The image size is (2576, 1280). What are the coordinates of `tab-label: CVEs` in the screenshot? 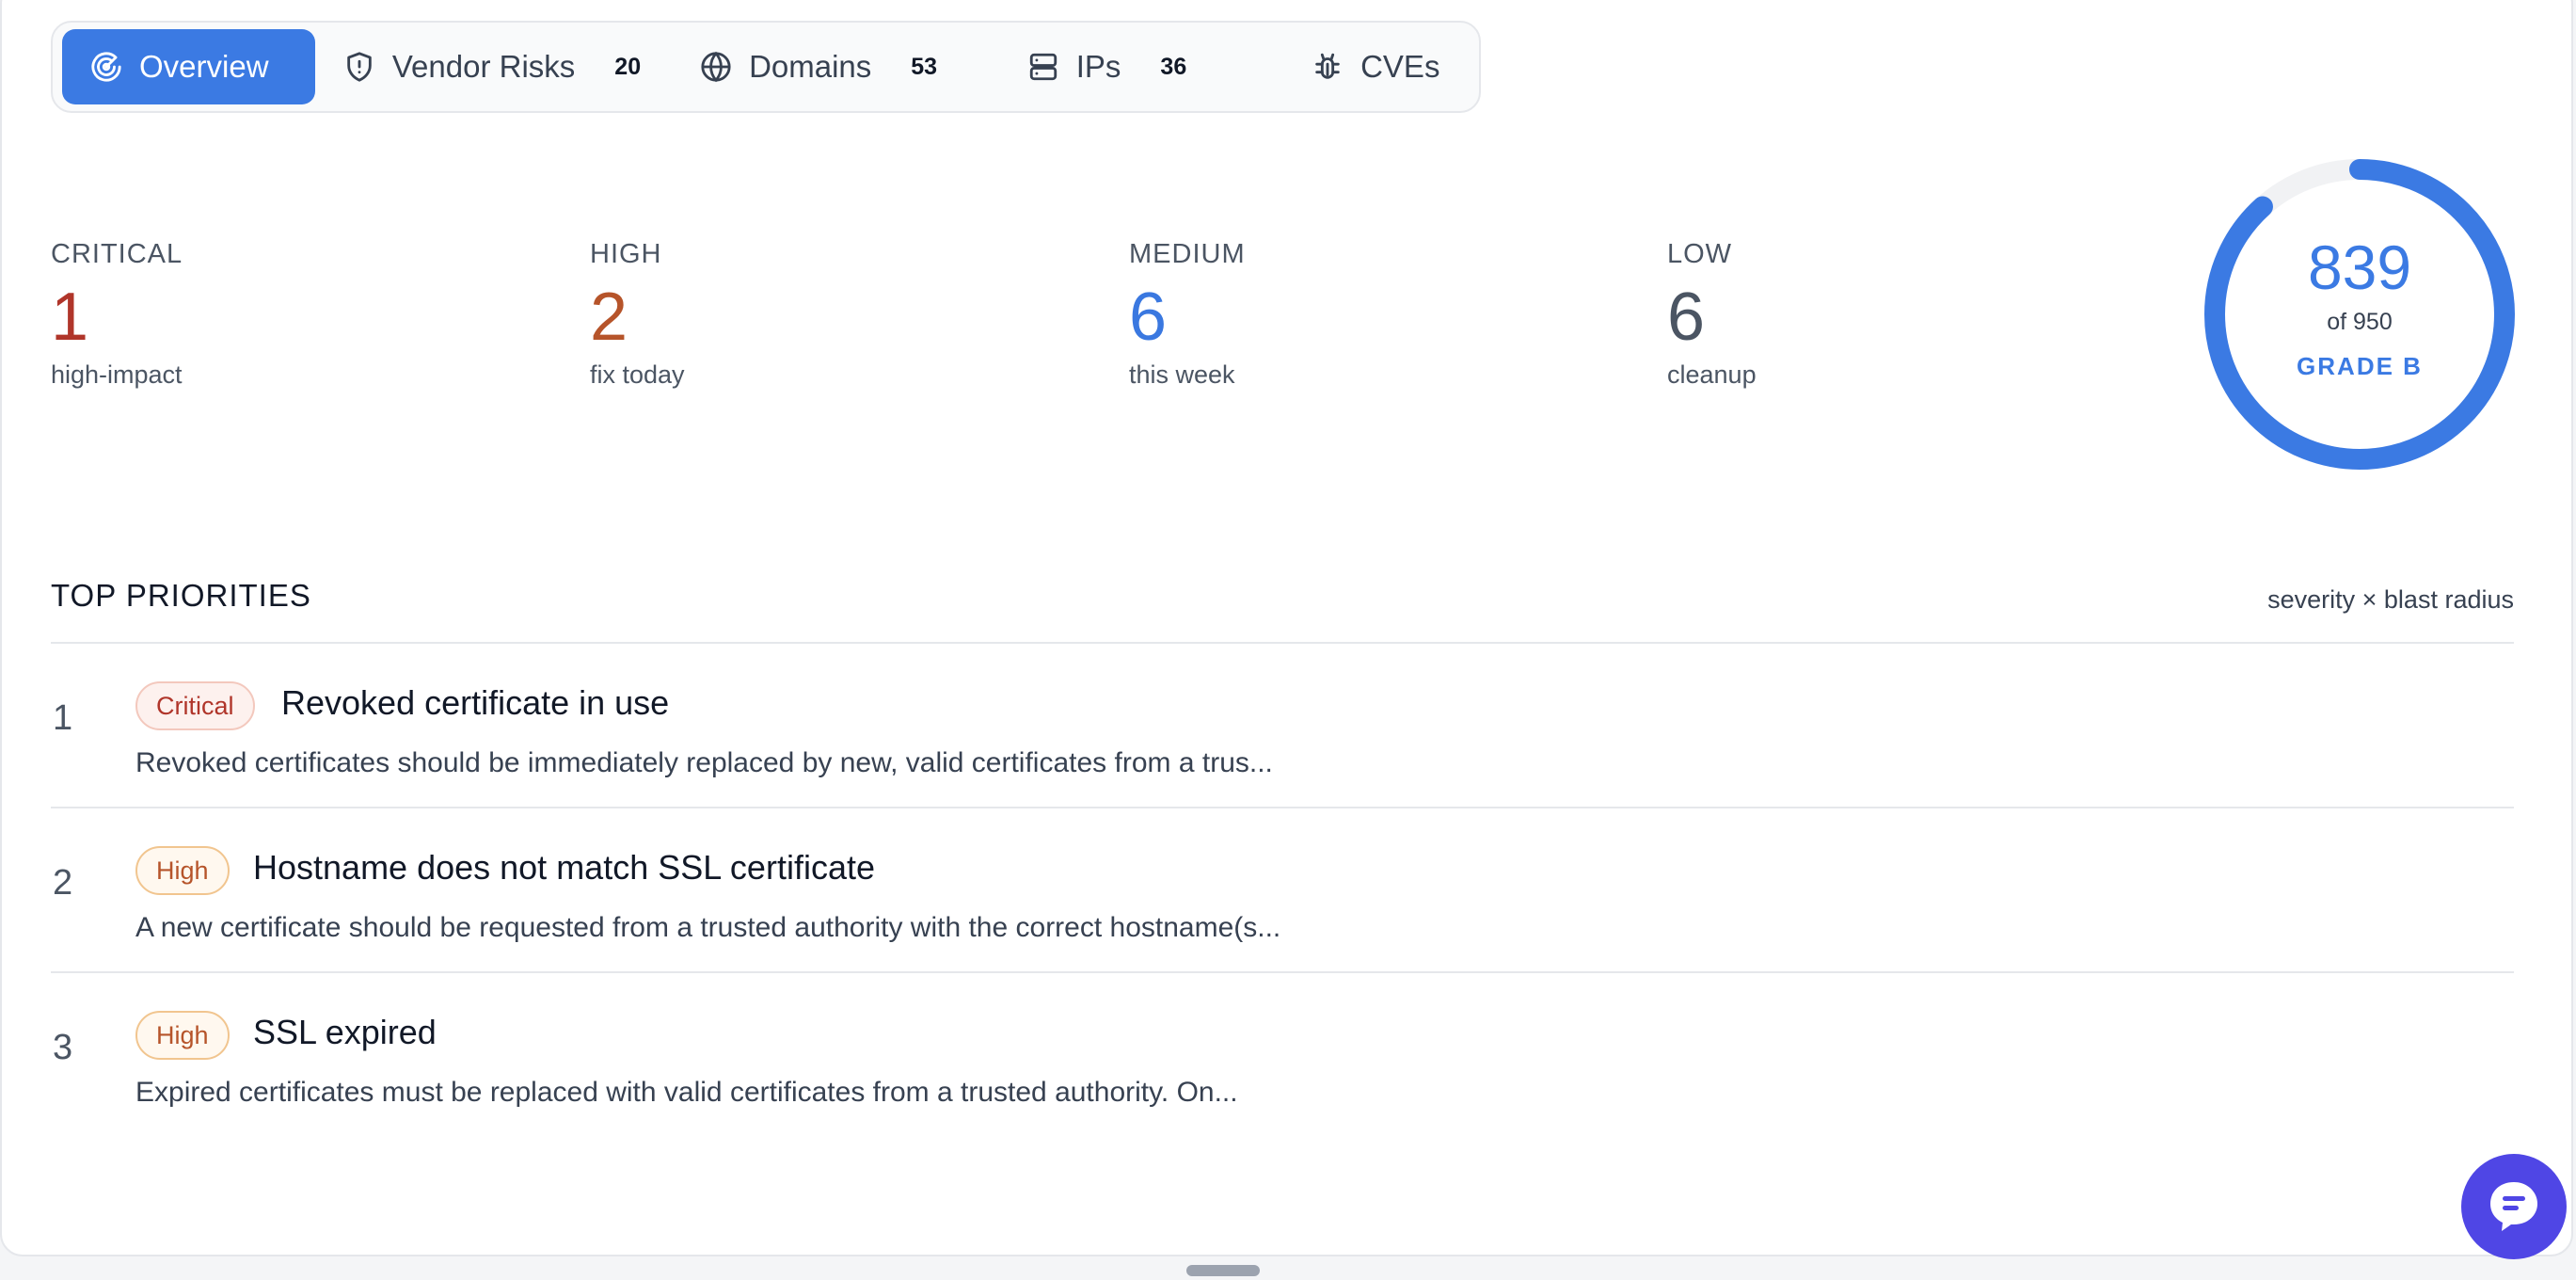 It's located at (1400, 66).